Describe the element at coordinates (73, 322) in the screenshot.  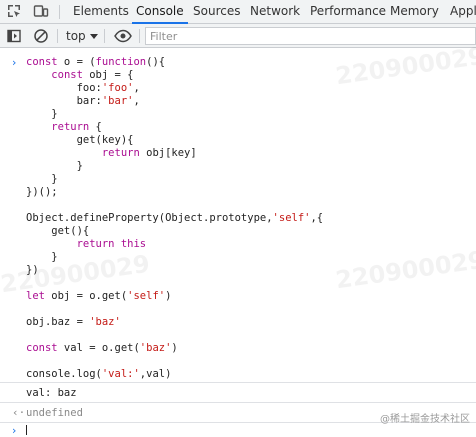
I see `code-line: obj.baz = 'baz'` at that location.